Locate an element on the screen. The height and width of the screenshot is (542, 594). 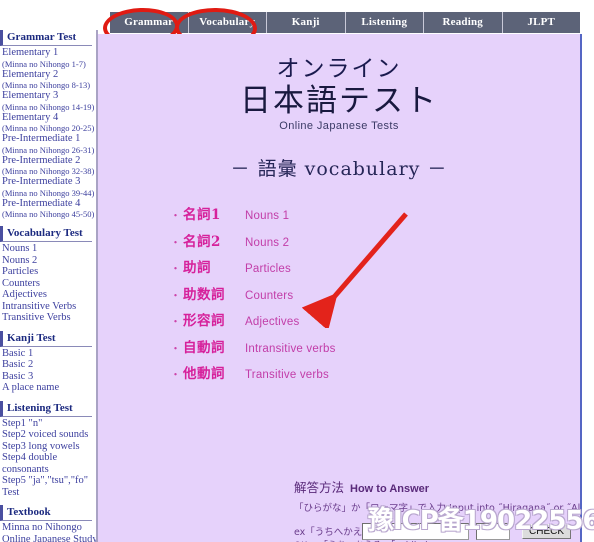
answer-input-secondary is located at coordinates (493, 531).